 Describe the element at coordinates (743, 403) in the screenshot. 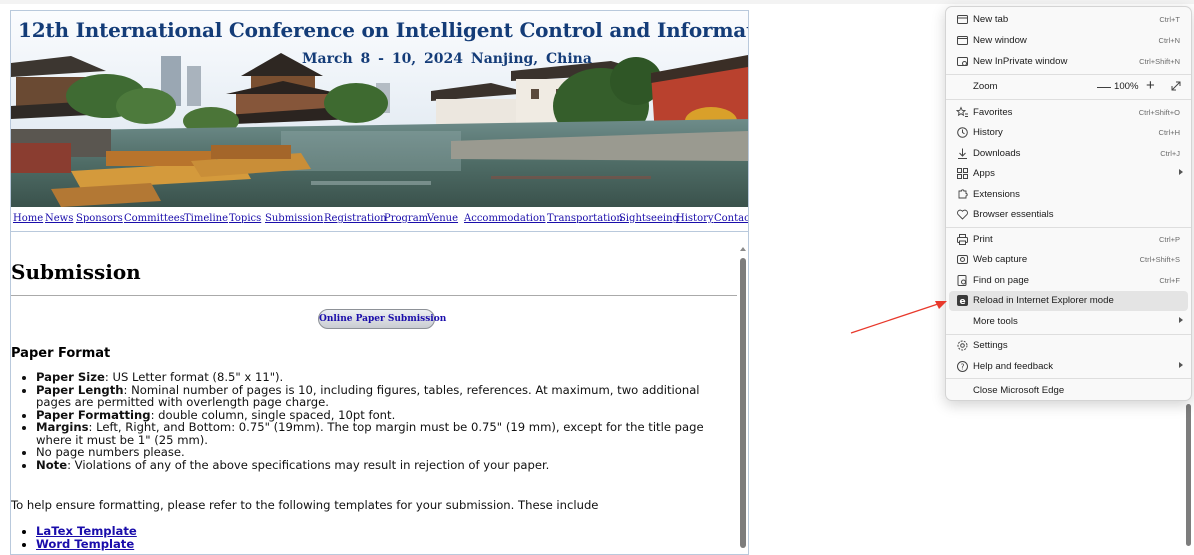

I see `page-scrollbar-thumb` at that location.